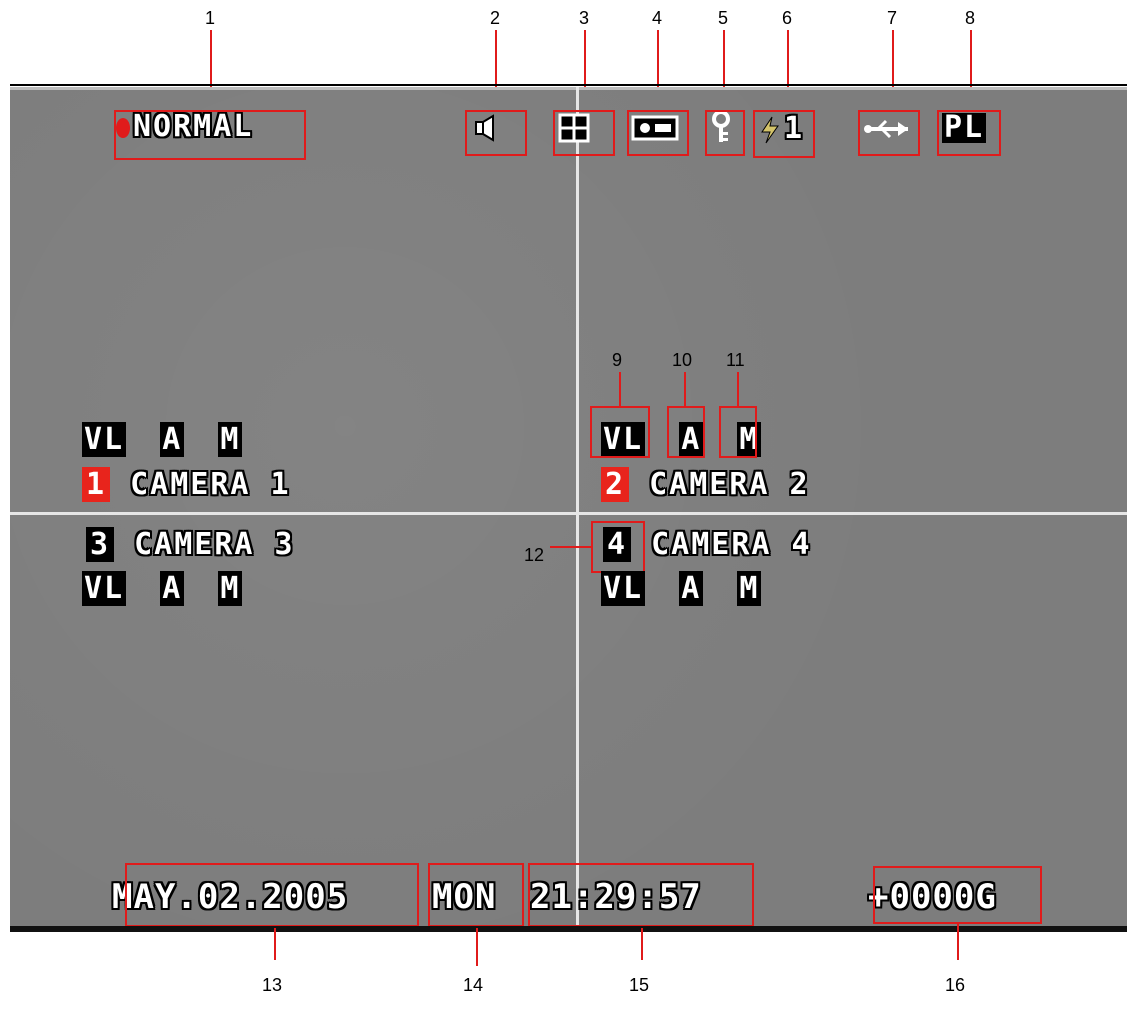 This screenshot has height=1009, width=1127. What do you see at coordinates (473, 985) in the screenshot?
I see `callout-14-number: 14` at bounding box center [473, 985].